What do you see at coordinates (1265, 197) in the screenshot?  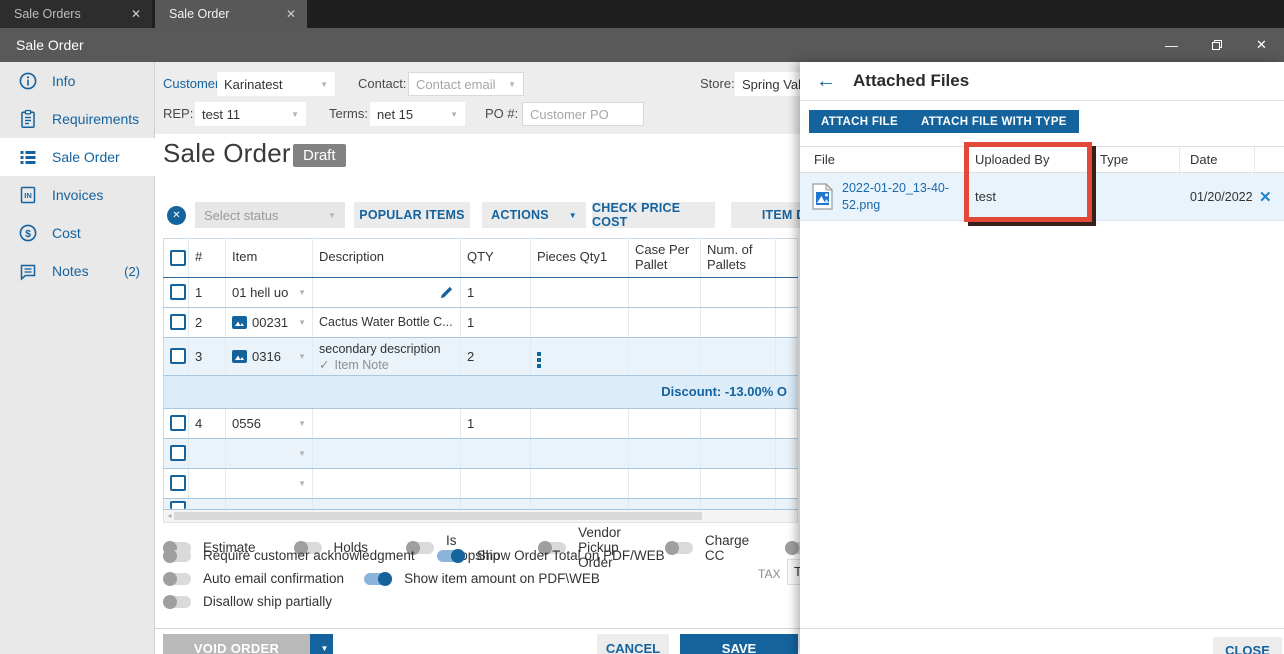 I see `delete-file-icon: ✕` at bounding box center [1265, 197].